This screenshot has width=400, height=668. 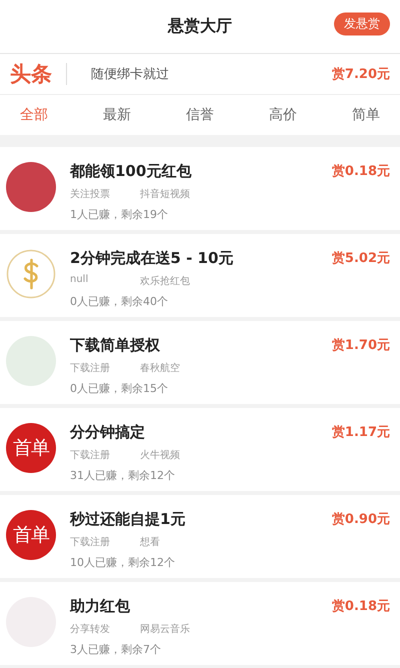 I want to click on task-card: 首单 分分钟搞定 下载注册 火牛视频 31人已赚，剩余12个 赏1.17元, so click(x=200, y=449).